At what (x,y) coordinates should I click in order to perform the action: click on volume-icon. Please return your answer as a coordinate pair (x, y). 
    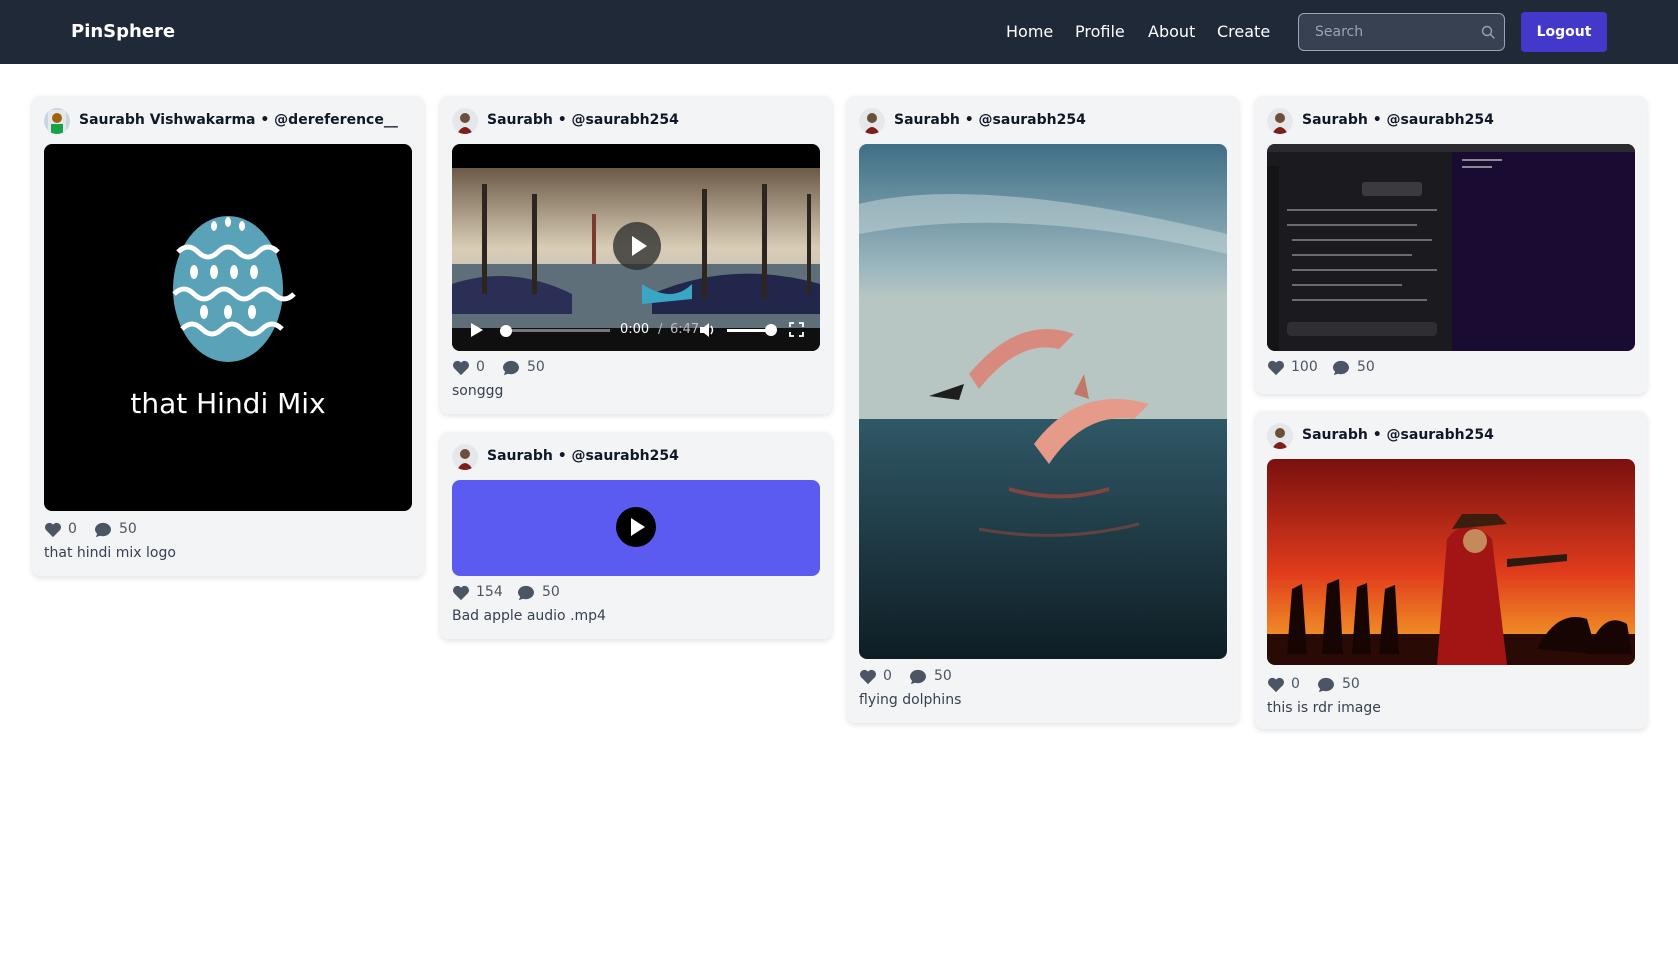
    Looking at the image, I should click on (708, 330).